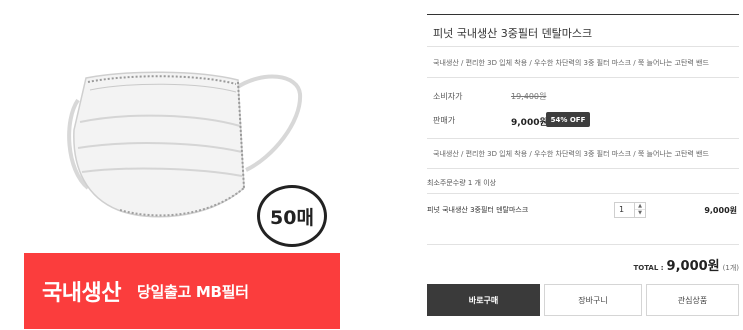  I want to click on total-summary: TOTAL : 9,000원 (1개), so click(686, 264).